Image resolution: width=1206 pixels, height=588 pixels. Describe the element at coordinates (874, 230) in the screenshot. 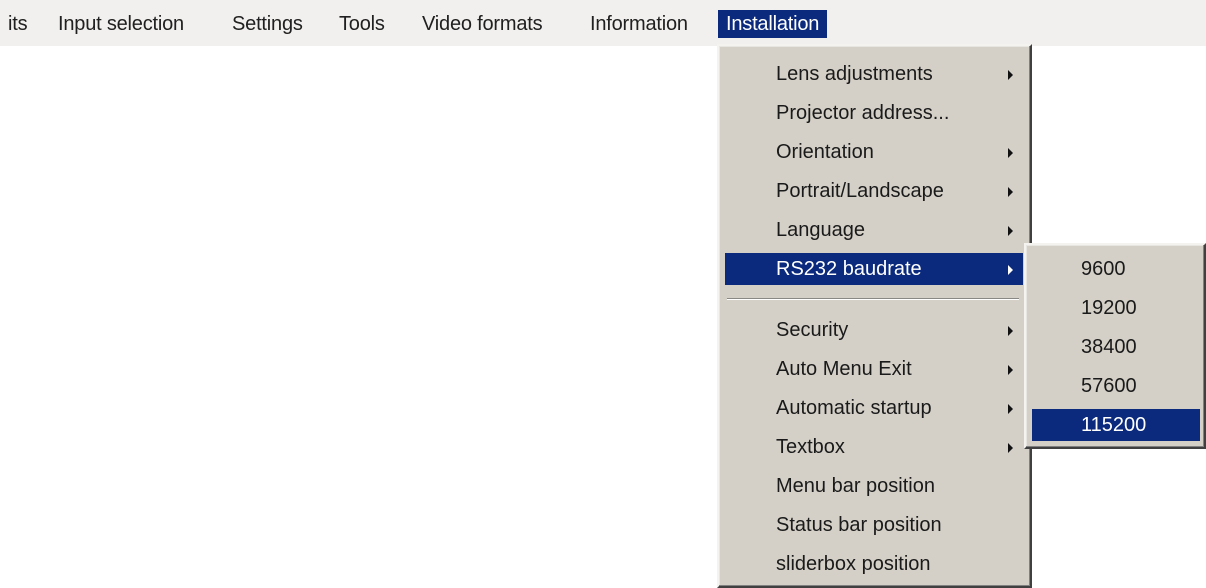

I see `menu-item-language: Language` at that location.